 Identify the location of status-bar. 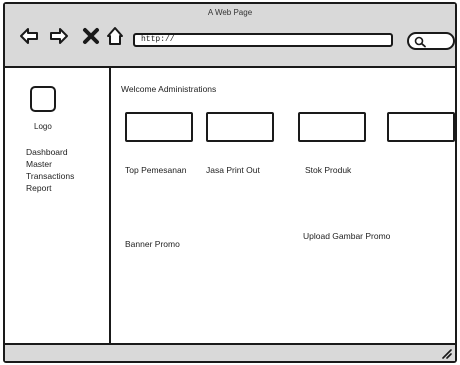
(230, 352).